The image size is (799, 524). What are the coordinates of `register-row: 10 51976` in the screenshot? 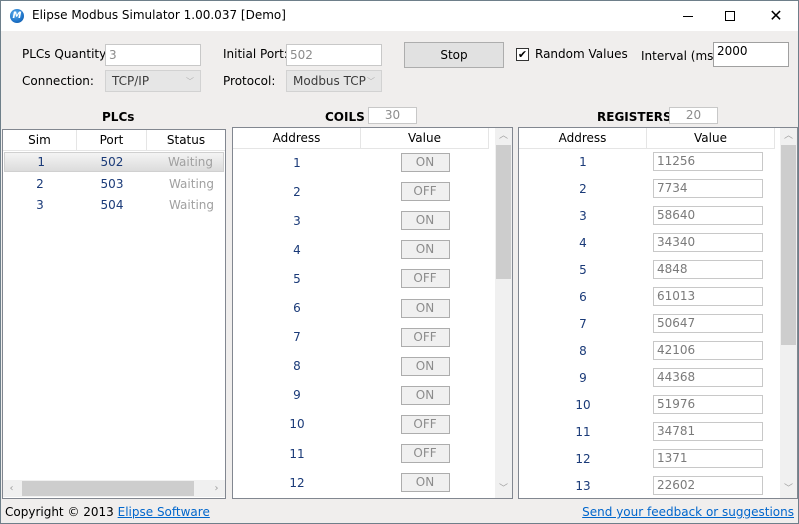 It's located at (647, 404).